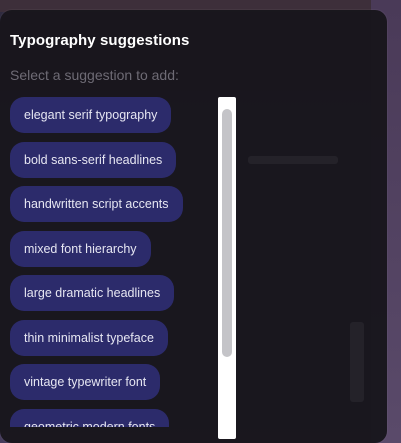 The height and width of the screenshot is (443, 401). Describe the element at coordinates (293, 160) in the screenshot. I see `background-text-ghost` at that location.